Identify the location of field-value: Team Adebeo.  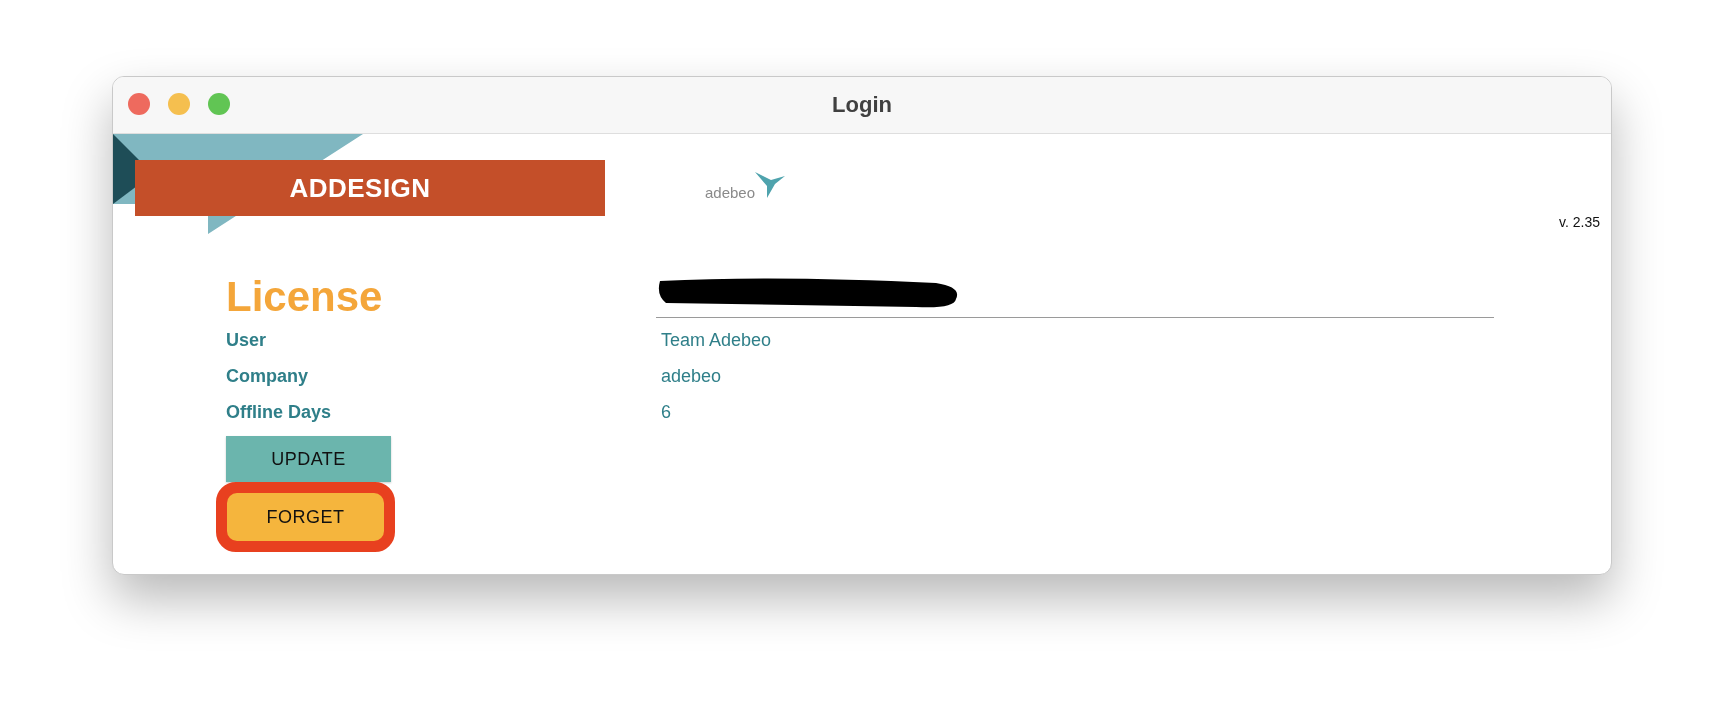
(716, 340).